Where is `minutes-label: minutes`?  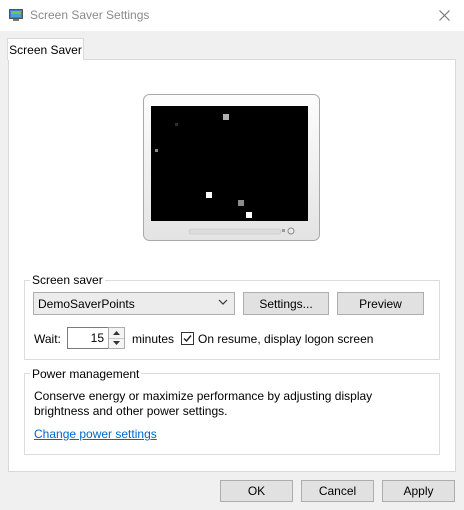 minutes-label: minutes is located at coordinates (153, 339).